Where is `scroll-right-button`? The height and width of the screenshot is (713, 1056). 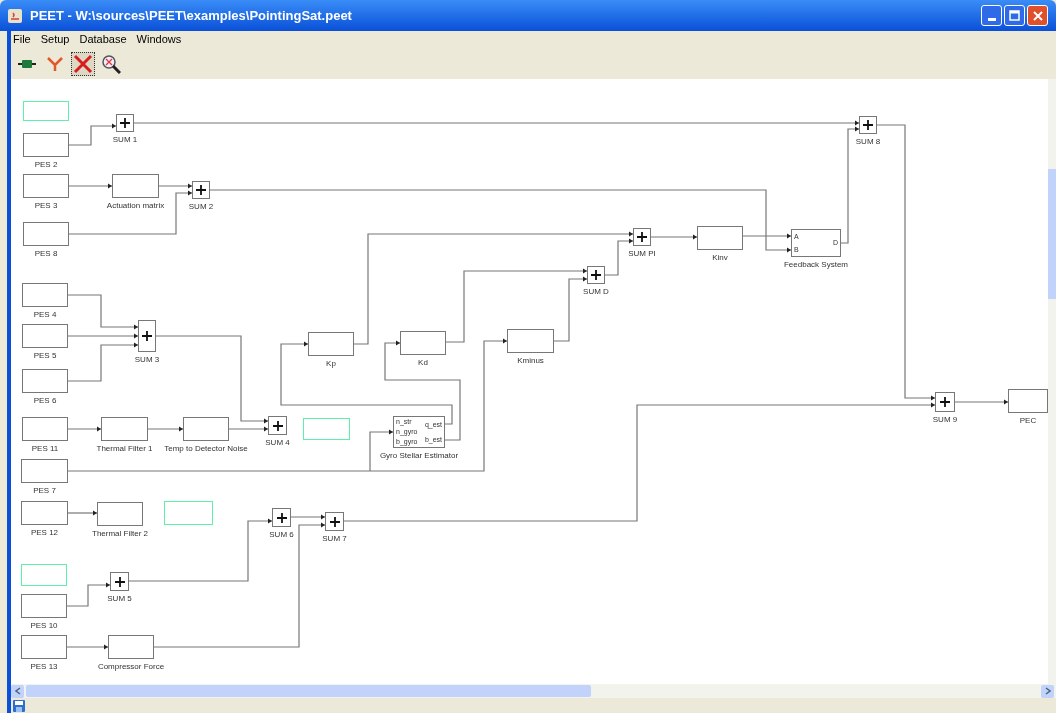
scroll-right-button is located at coordinates (1047, 691).